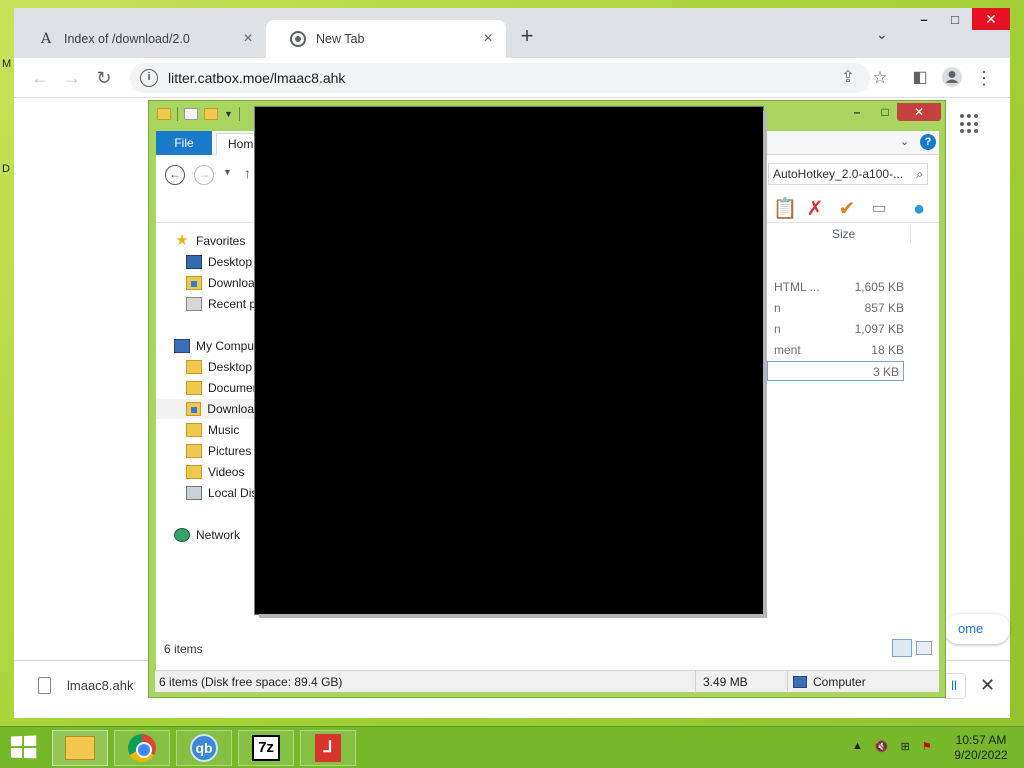 This screenshot has height=768, width=1024. I want to click on pictures-folder-icon, so click(194, 451).